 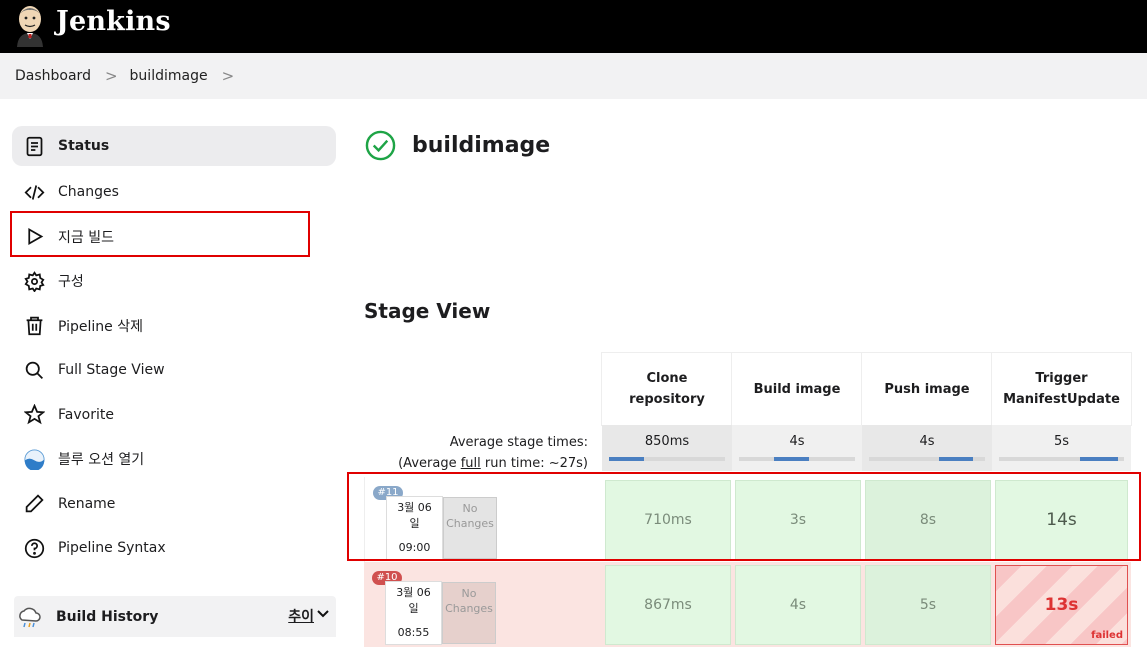 I want to click on play-icon, so click(x=34, y=237).